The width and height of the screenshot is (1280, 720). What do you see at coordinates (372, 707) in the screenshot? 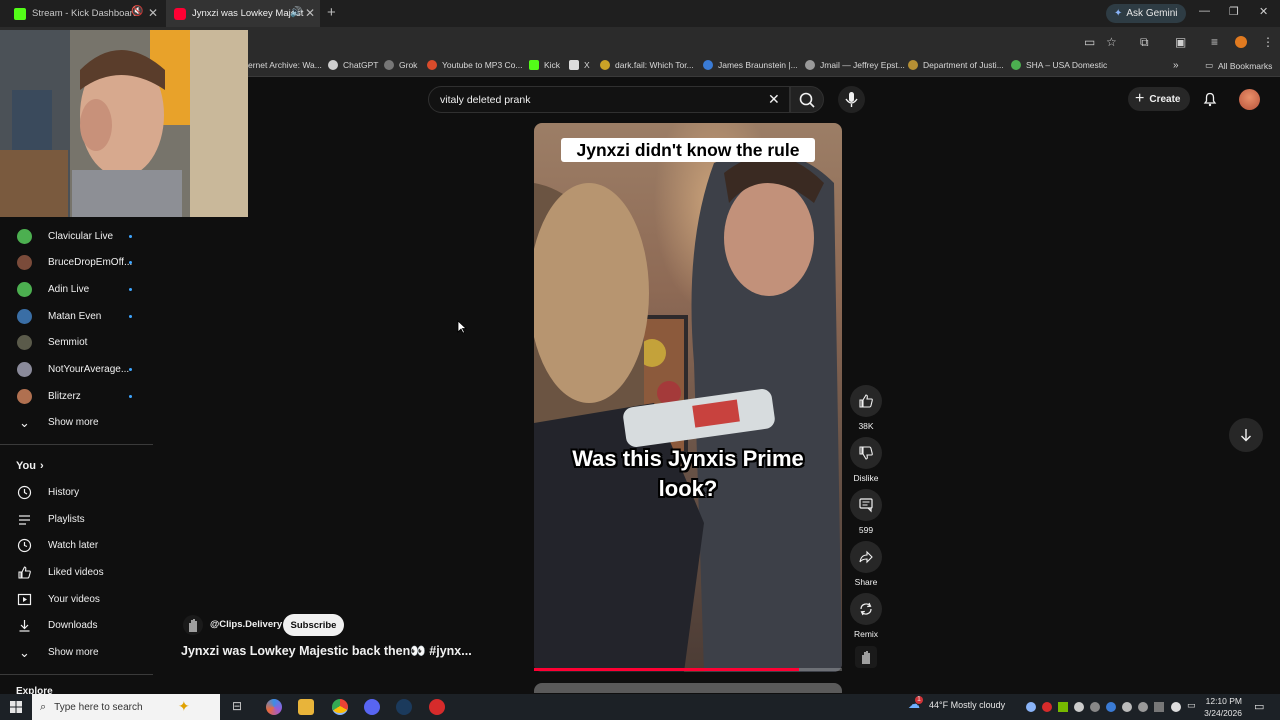
I see `discord-icon` at bounding box center [372, 707].